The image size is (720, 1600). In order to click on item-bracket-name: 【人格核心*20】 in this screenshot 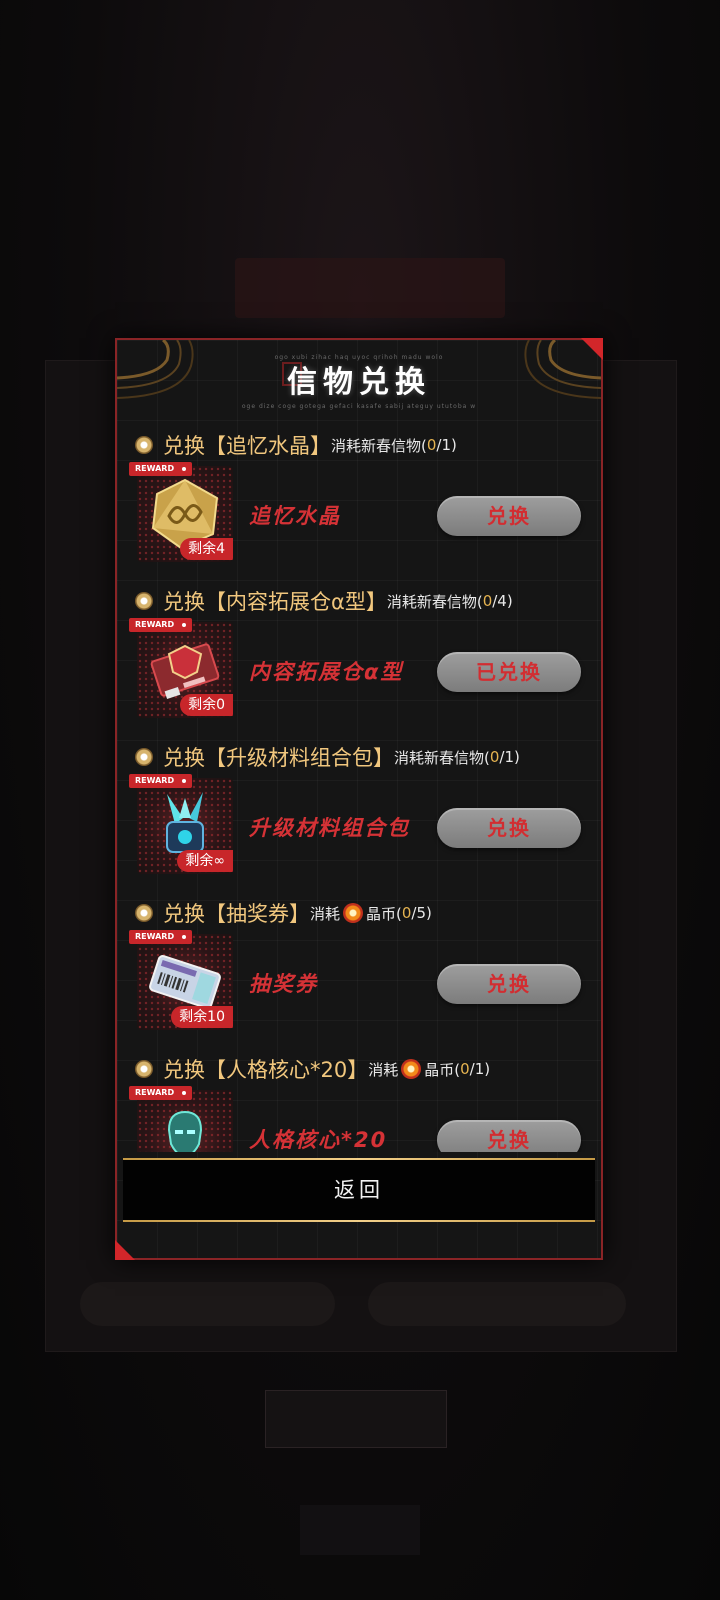, I will do `click(287, 1070)`.